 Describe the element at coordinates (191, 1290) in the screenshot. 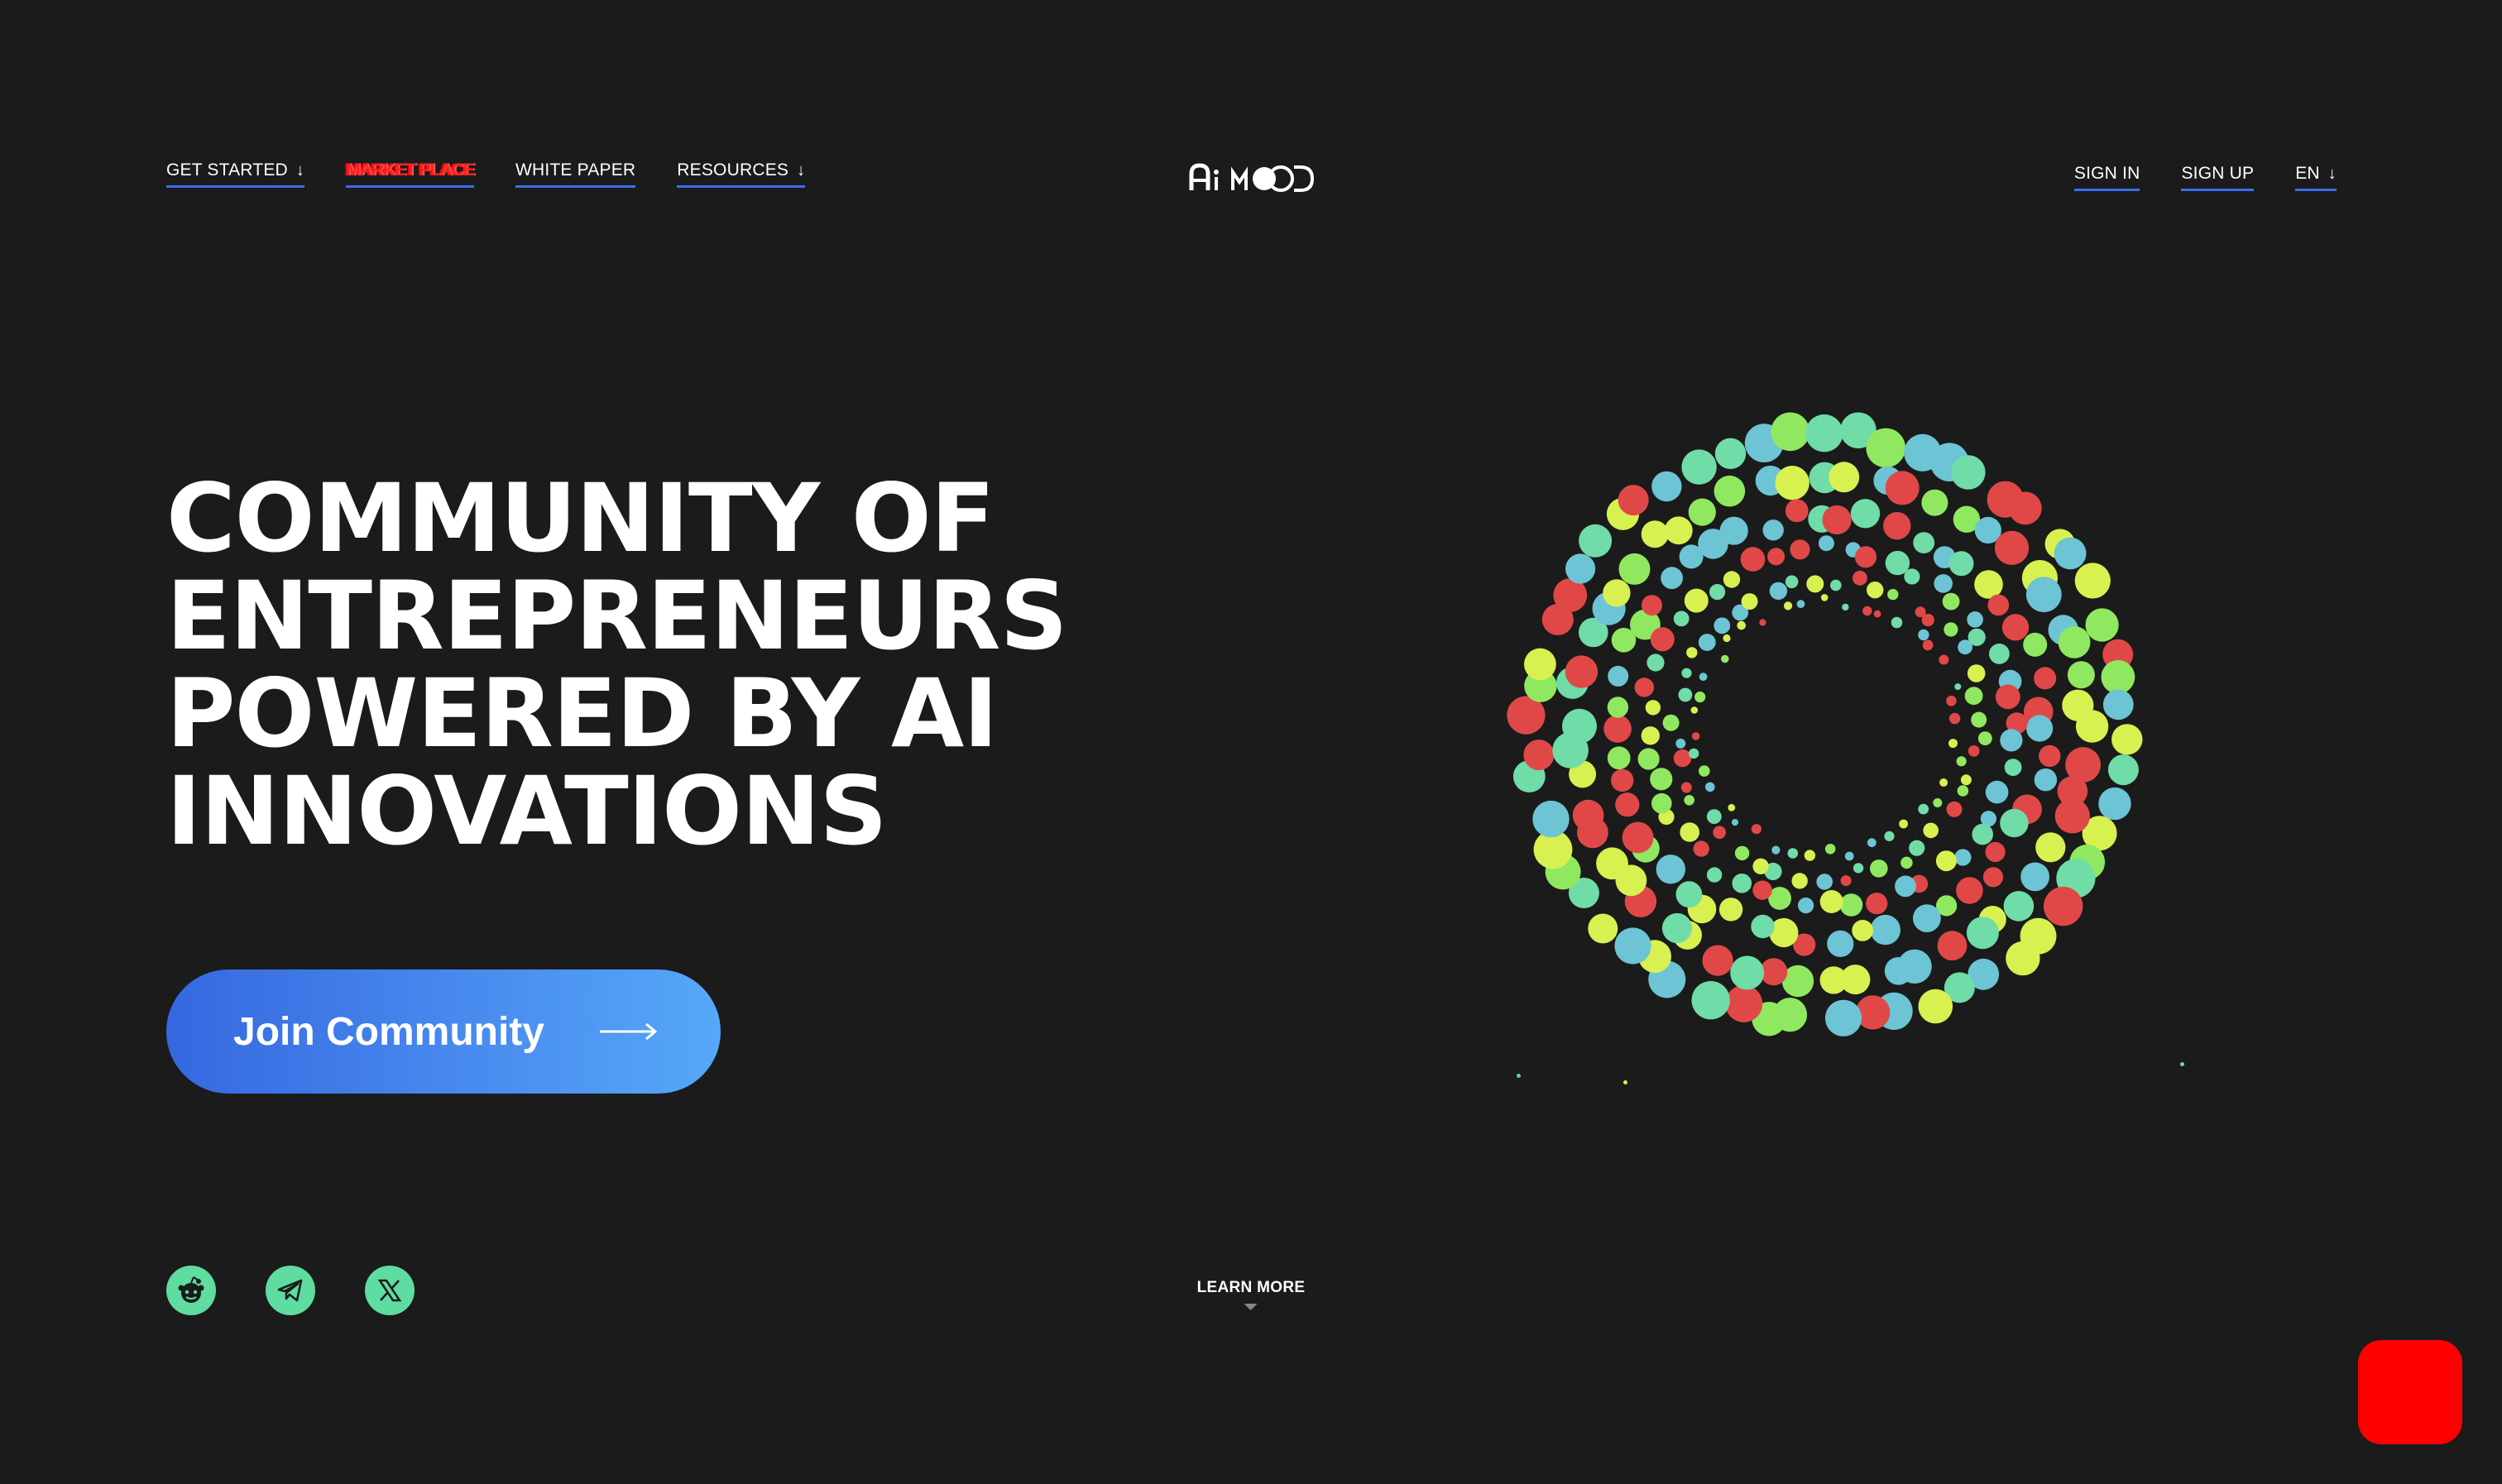

I see `reddit-link` at that location.